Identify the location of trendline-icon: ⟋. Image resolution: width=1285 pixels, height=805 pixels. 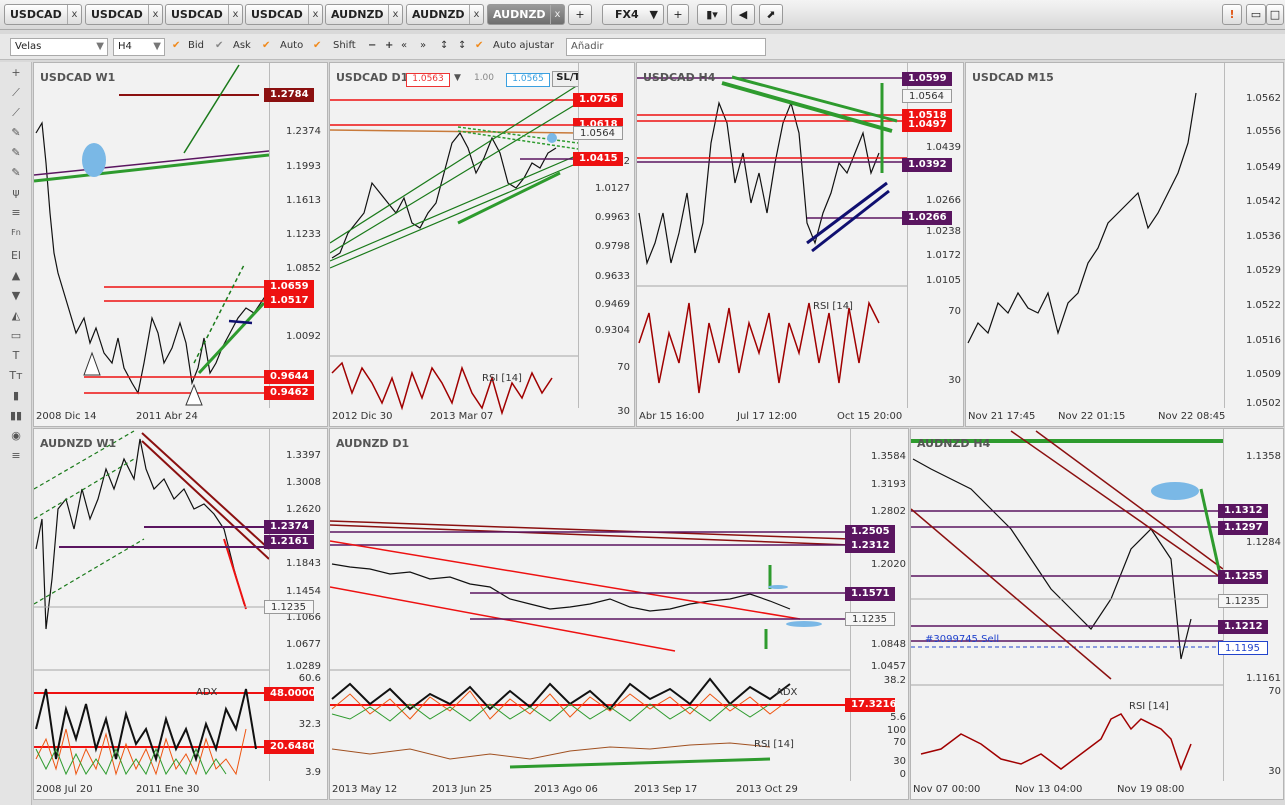
(16, 93).